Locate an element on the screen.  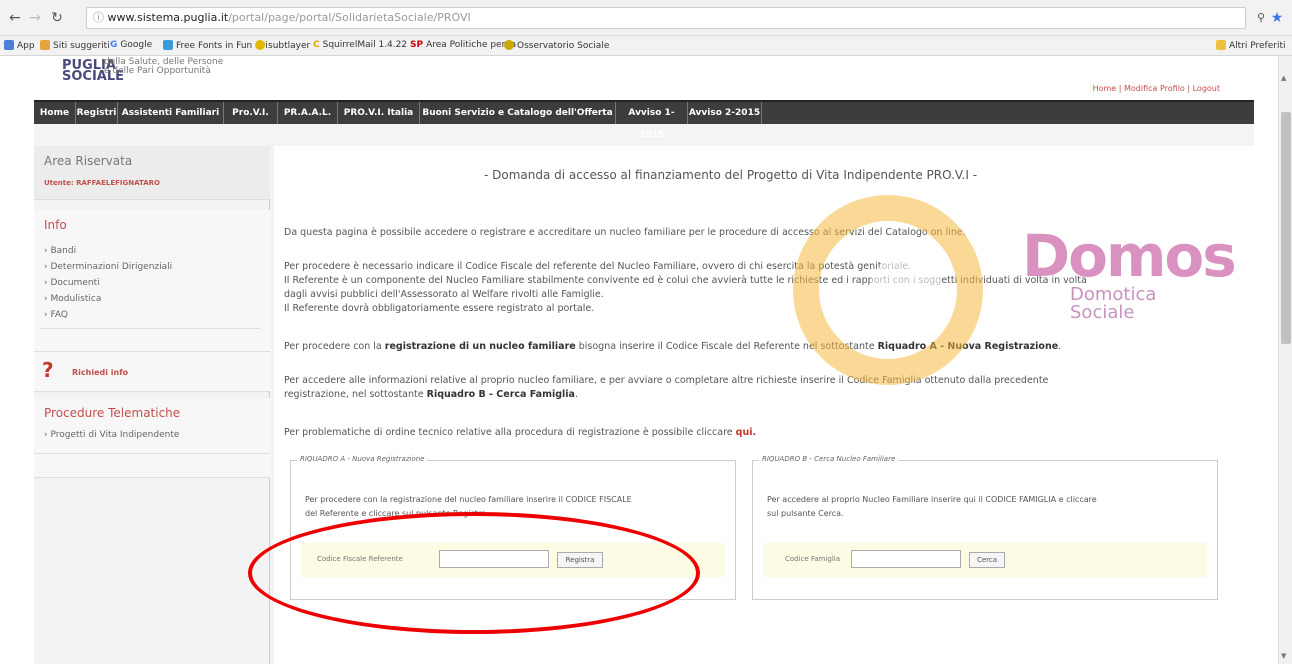
bookmark-apps: App is located at coordinates (19, 45).